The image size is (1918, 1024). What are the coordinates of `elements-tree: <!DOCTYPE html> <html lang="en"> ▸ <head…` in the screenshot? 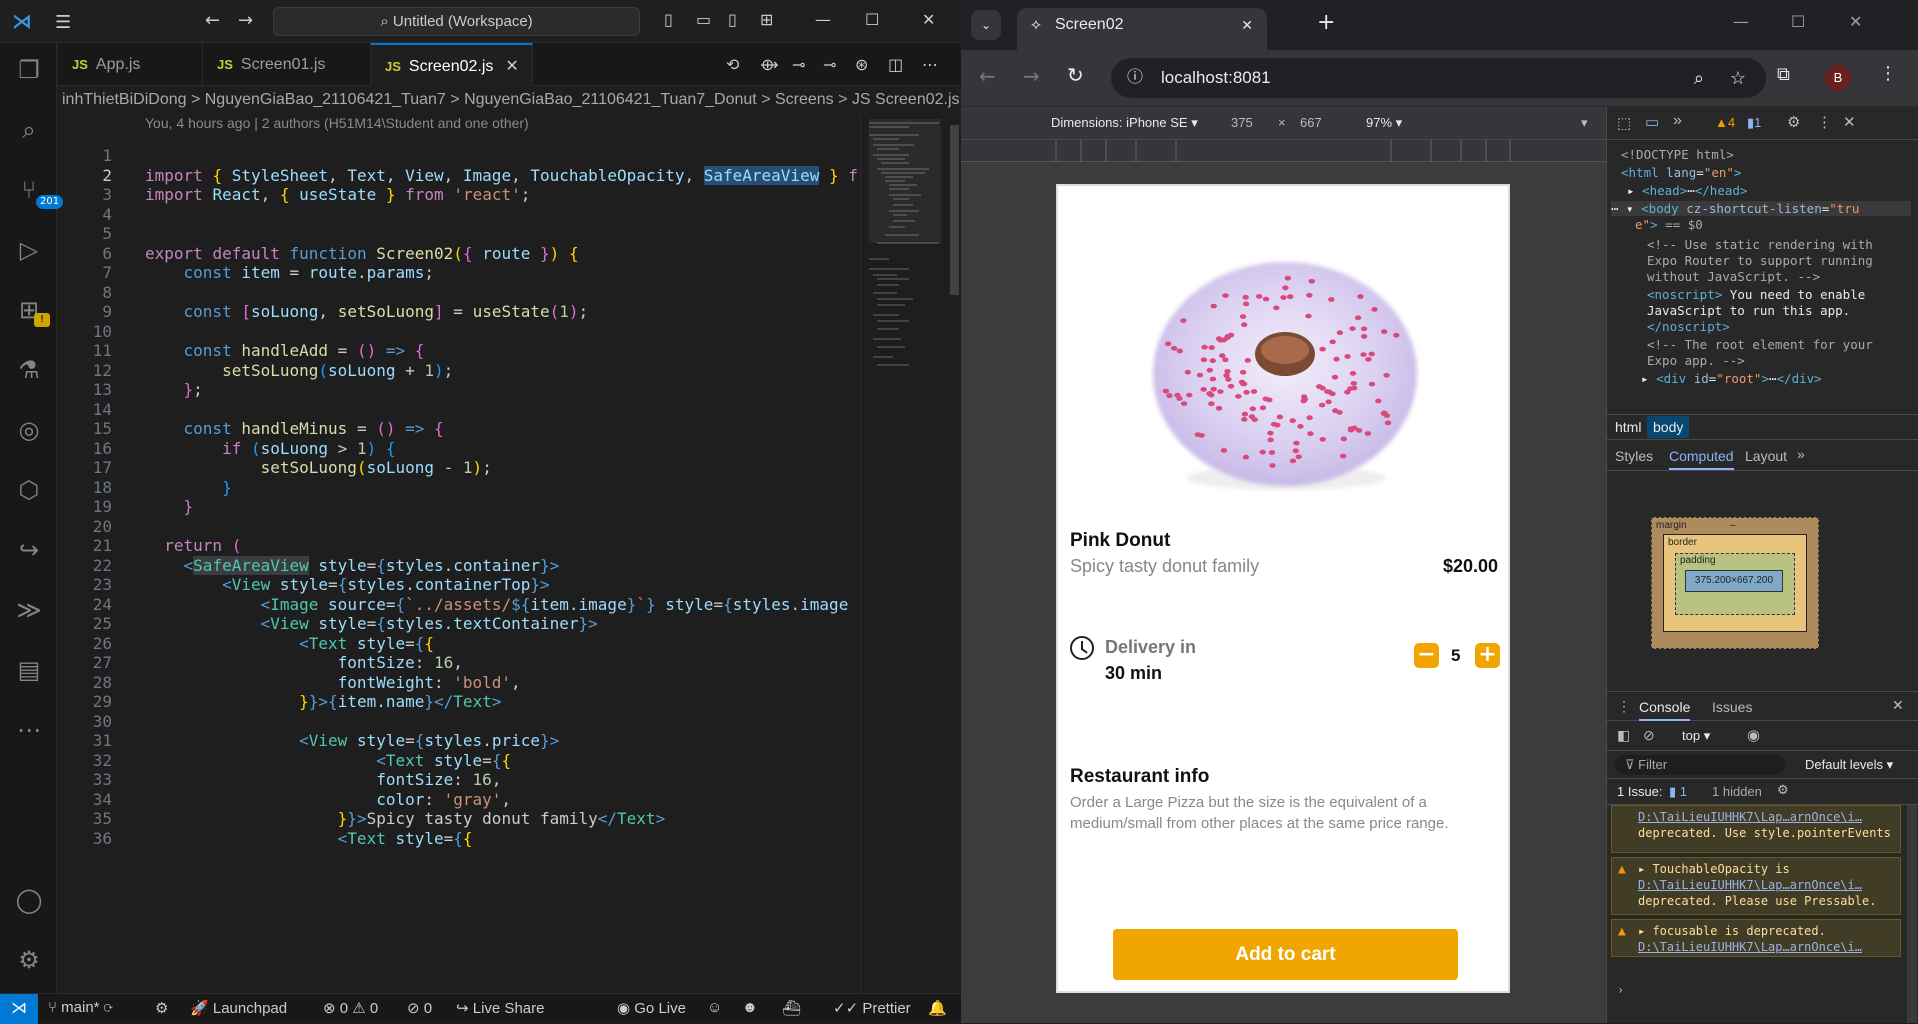 It's located at (1762, 277).